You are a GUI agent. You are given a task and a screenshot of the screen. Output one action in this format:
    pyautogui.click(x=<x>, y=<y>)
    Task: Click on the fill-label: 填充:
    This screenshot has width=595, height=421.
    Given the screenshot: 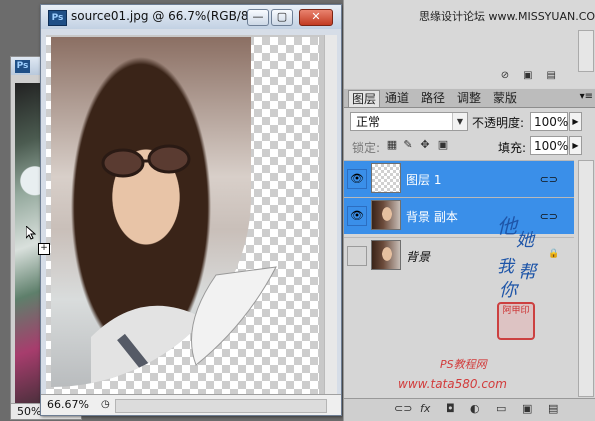 What is the action you would take?
    pyautogui.click(x=512, y=148)
    